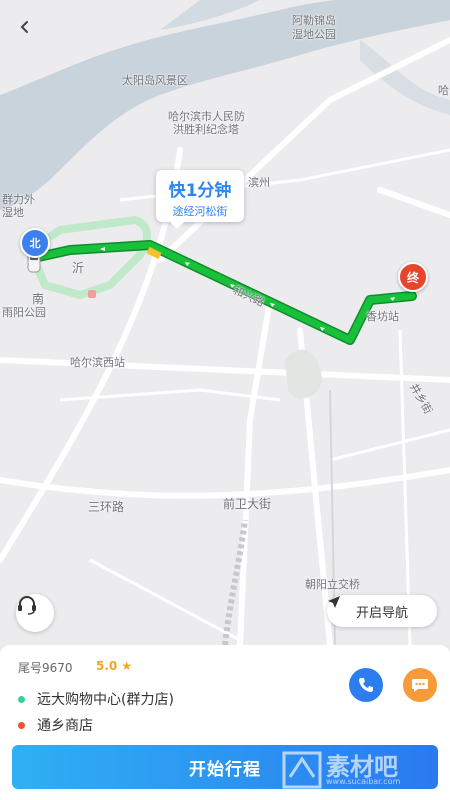 The height and width of the screenshot is (800, 450). I want to click on origin-dot-icon, so click(21, 699).